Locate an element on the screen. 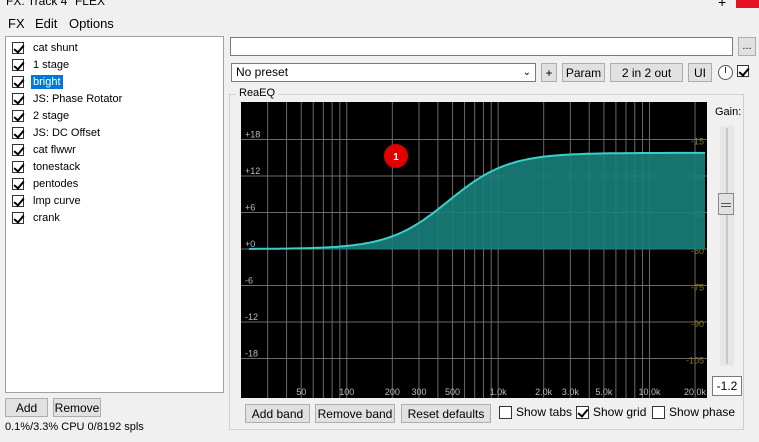 The image size is (759, 442). add-band-button: Add band is located at coordinates (277, 413).